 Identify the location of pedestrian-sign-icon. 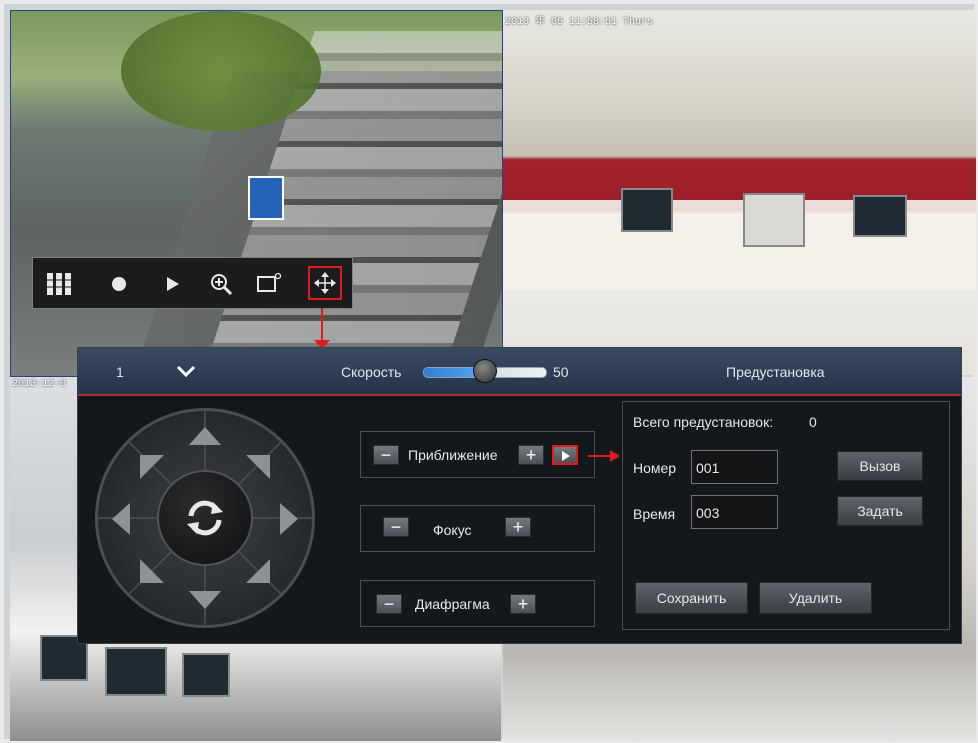
(266, 198).